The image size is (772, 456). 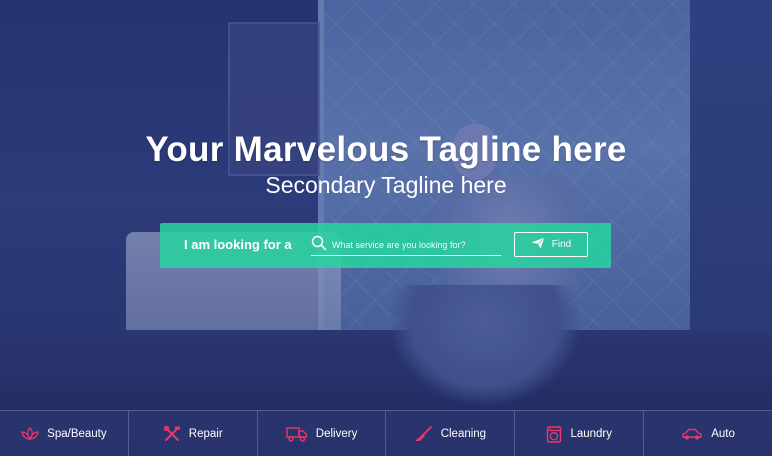 I want to click on category-label: Delivery, so click(x=336, y=434).